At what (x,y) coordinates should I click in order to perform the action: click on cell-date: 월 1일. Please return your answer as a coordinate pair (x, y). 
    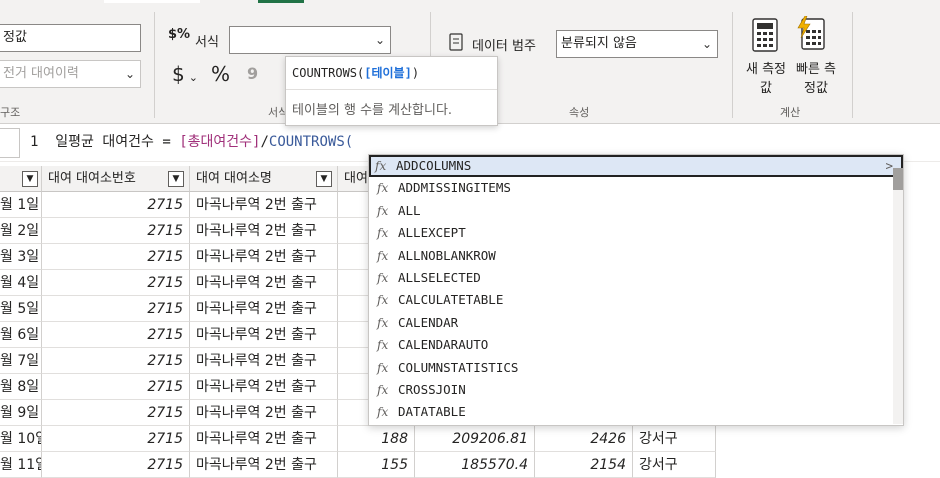
    Looking at the image, I should click on (21, 205).